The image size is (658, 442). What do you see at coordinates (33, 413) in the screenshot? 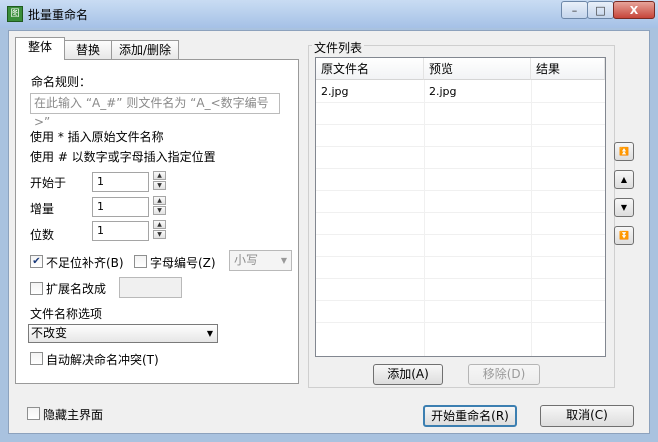
I see `hide-main-checkbox` at bounding box center [33, 413].